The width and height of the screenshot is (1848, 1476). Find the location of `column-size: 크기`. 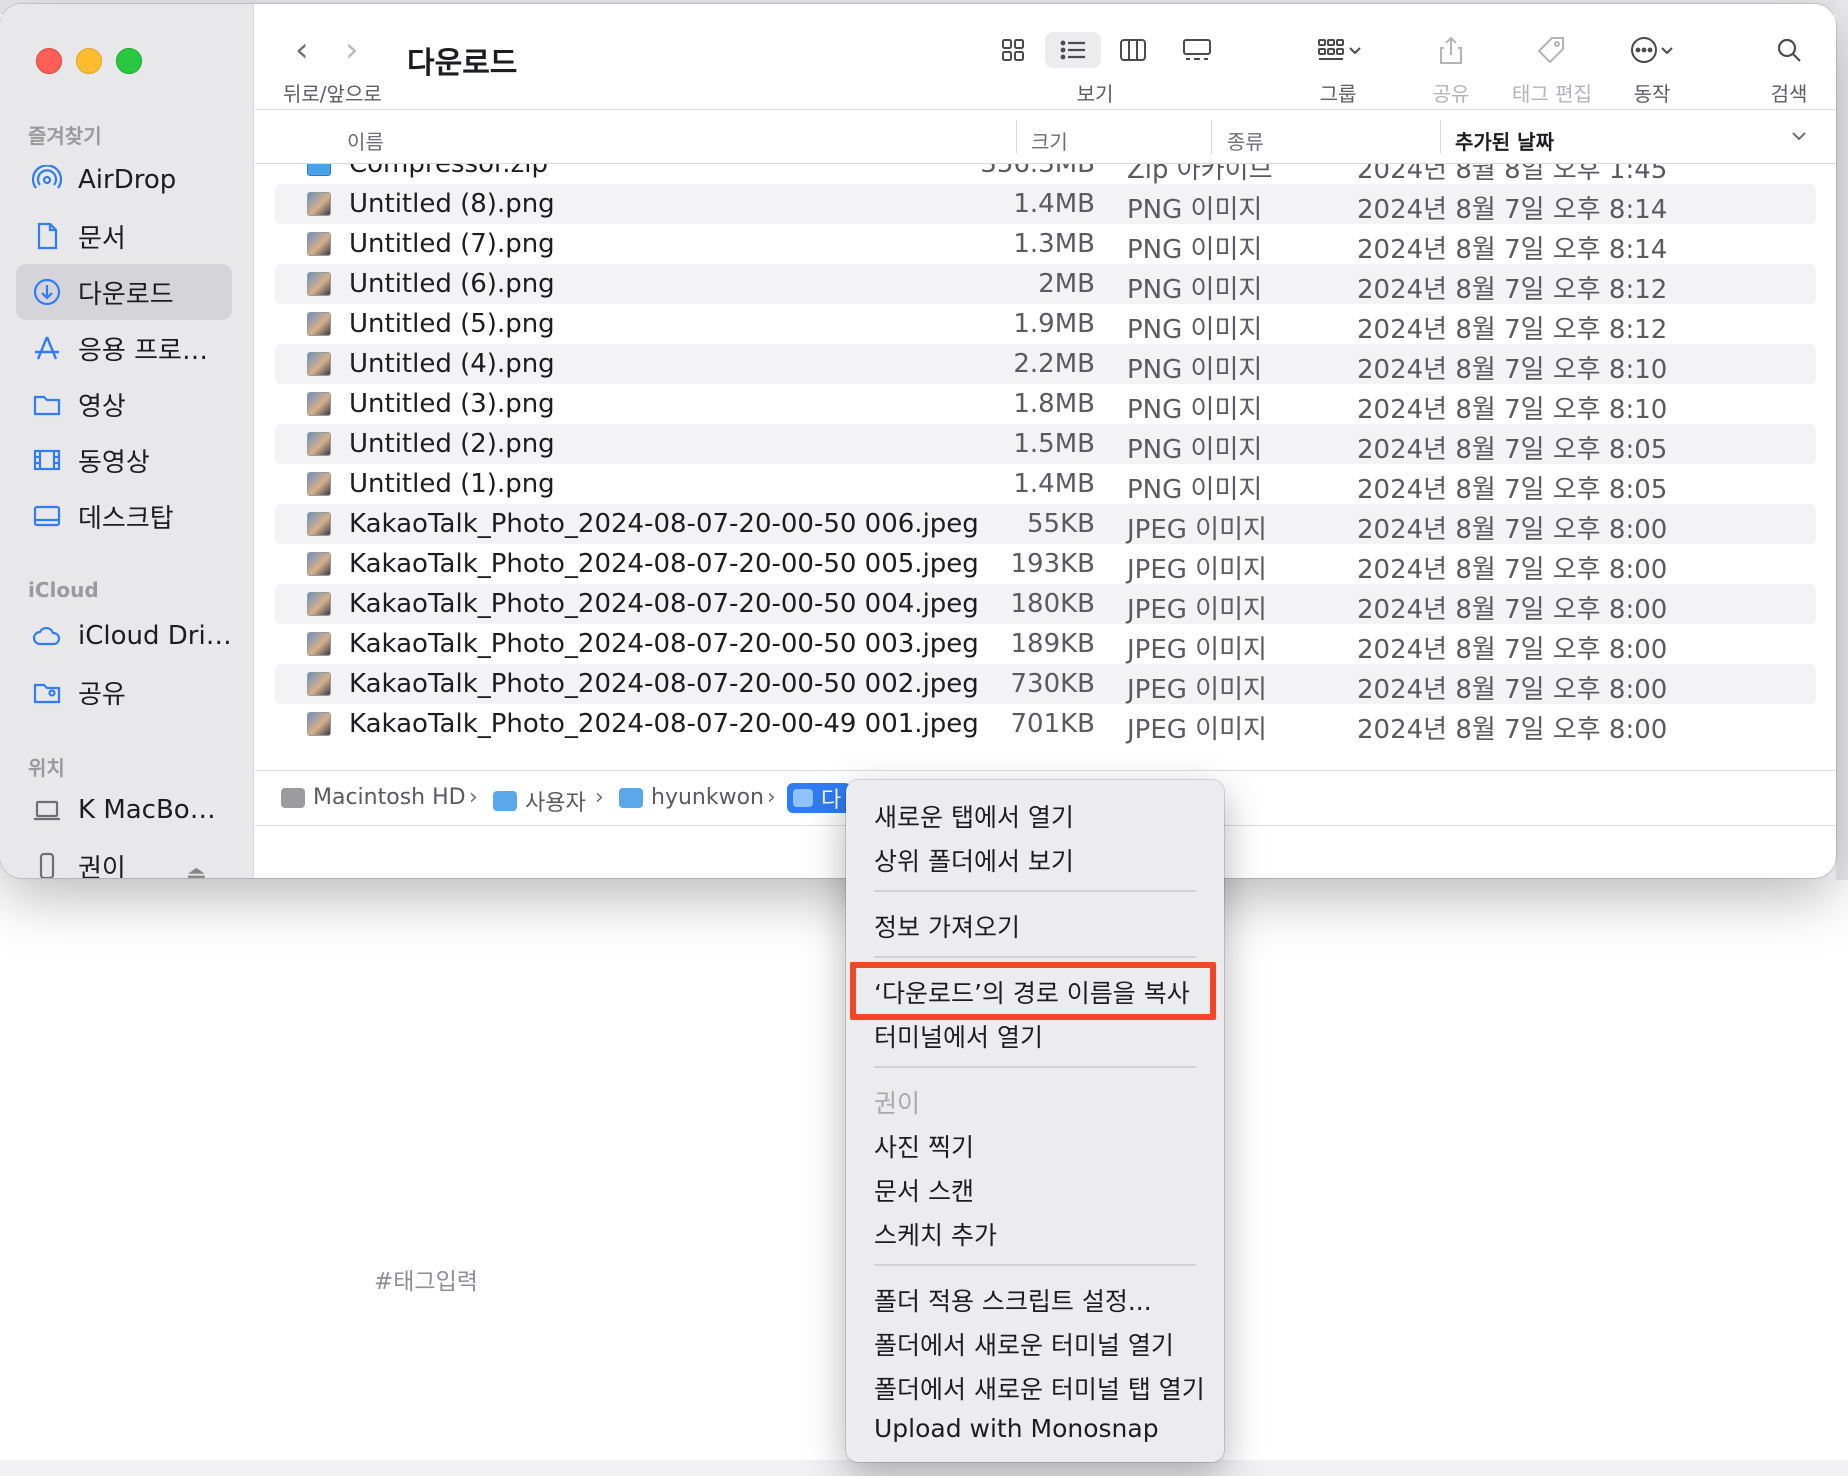

column-size: 크기 is located at coordinates (1049, 140).